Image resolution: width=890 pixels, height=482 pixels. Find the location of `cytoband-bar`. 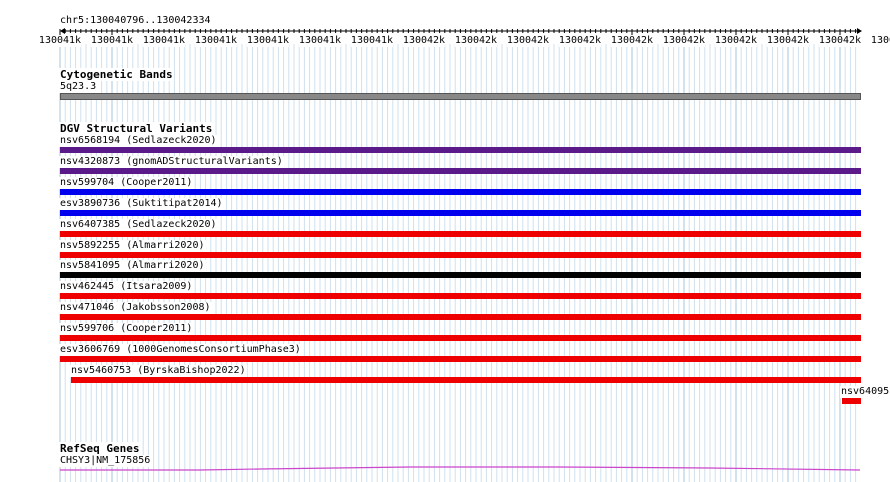

cytoband-bar is located at coordinates (460, 96).